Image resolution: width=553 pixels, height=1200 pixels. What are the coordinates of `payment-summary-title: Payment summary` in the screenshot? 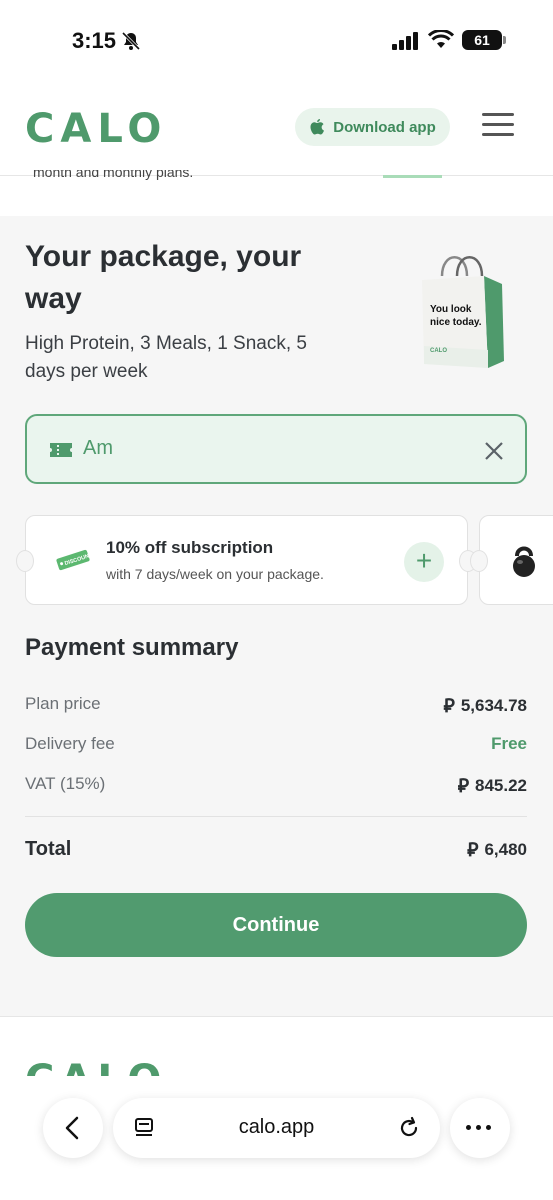 It's located at (132, 647).